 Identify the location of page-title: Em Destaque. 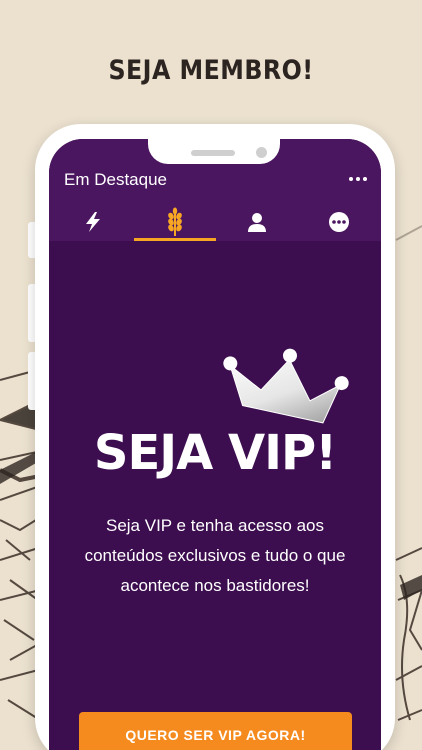
(115, 179).